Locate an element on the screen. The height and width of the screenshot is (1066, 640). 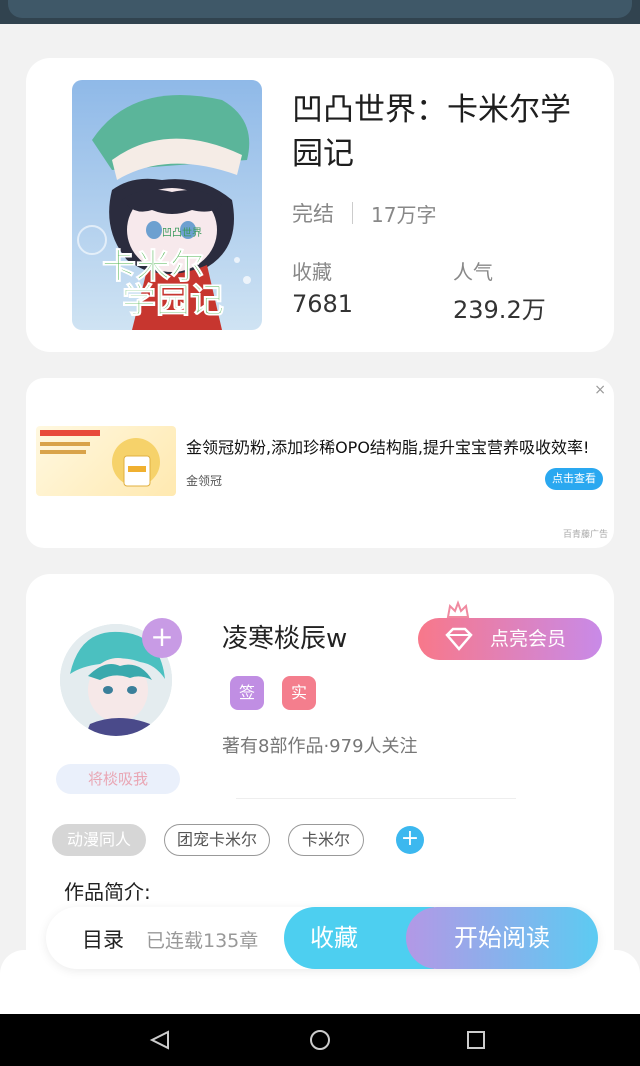
serial-status: 已连载135章 is located at coordinates (202, 941).